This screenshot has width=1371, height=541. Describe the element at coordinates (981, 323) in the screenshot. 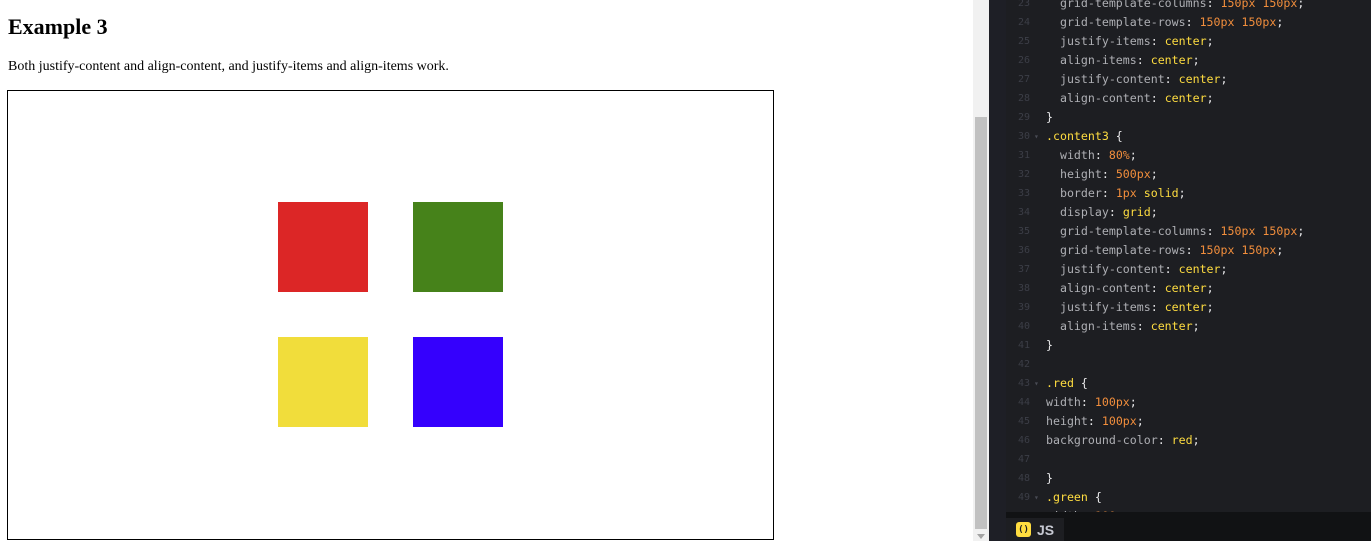

I see `scrollbar-thumb` at that location.